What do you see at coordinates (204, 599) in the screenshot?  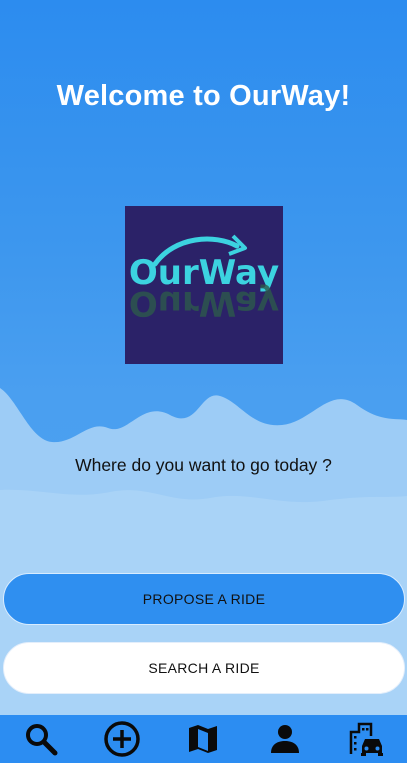 I see `propose-ride-button: PROPOSE A RIDE` at bounding box center [204, 599].